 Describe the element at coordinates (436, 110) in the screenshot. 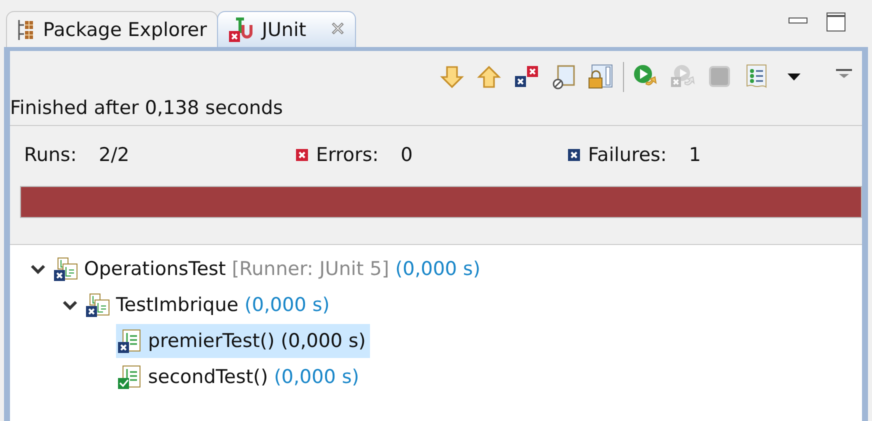

I see `status-text: Finished after 0,138 seconds` at that location.